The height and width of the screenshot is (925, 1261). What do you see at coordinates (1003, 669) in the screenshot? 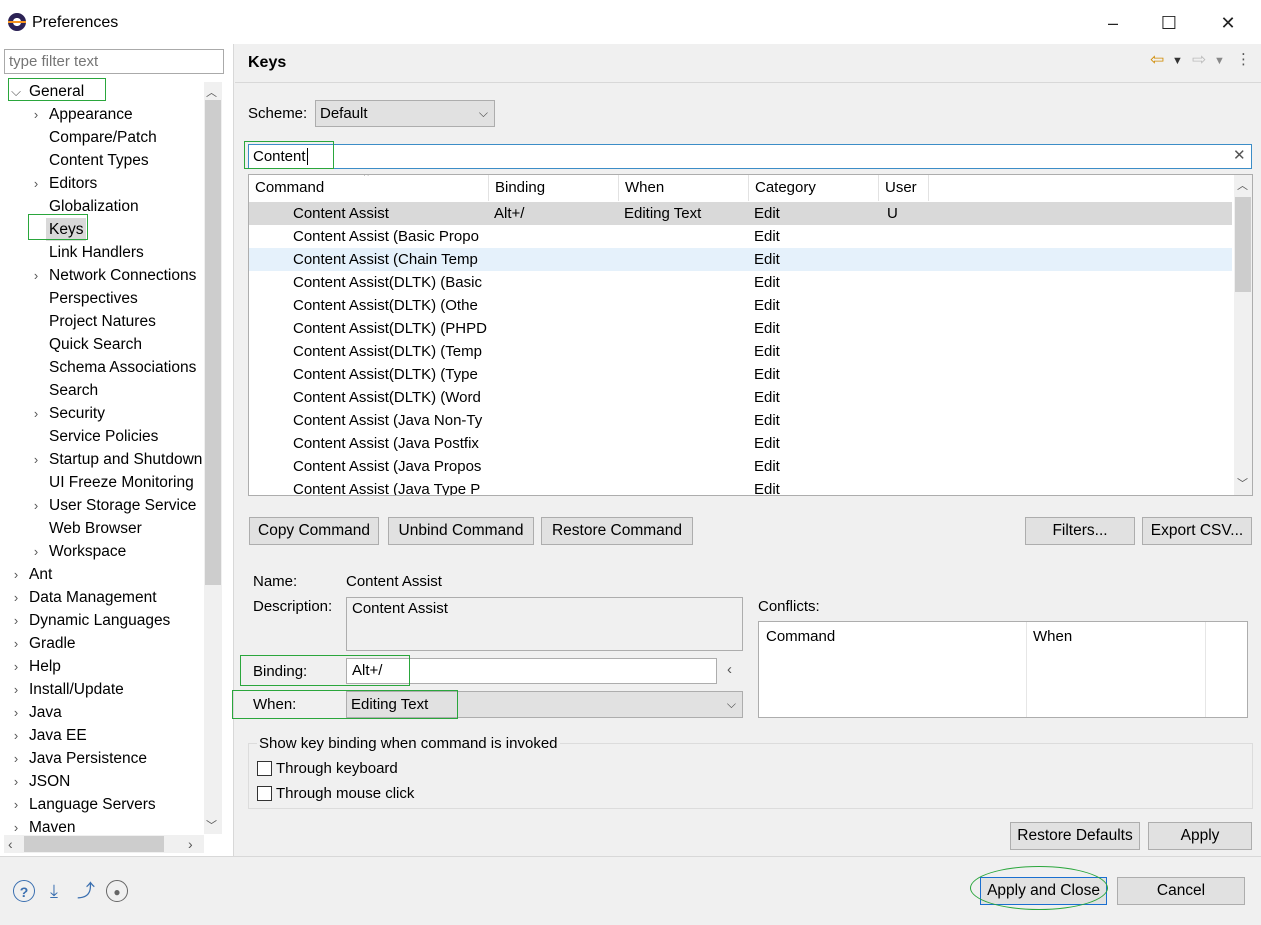
I see `conflicts-table: Command When` at bounding box center [1003, 669].